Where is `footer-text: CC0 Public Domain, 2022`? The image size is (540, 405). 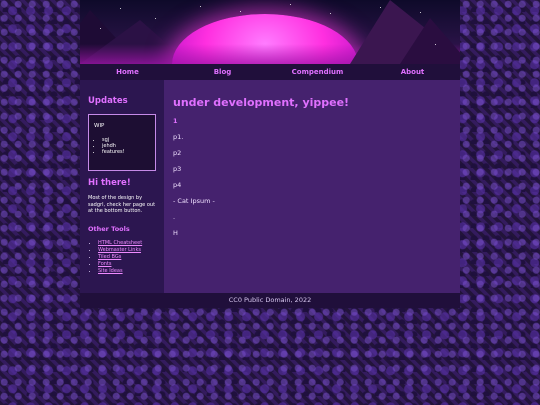 footer-text: CC0 Public Domain, 2022 is located at coordinates (270, 300).